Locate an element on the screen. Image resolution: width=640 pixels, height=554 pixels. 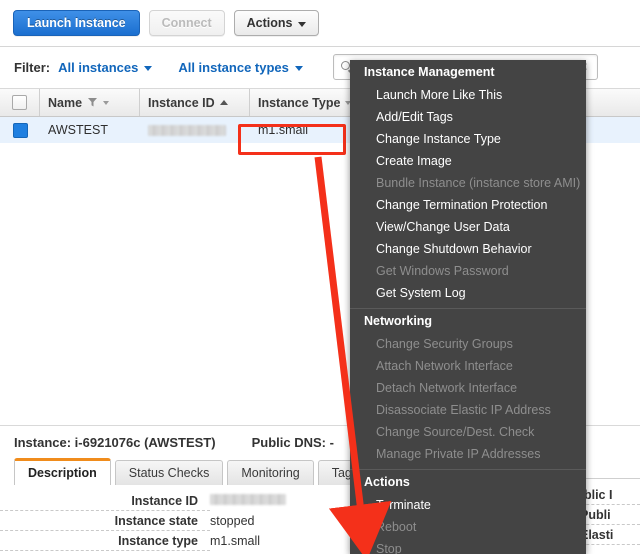
column-header-instance-id: Instance ID is located at coordinates (195, 102).